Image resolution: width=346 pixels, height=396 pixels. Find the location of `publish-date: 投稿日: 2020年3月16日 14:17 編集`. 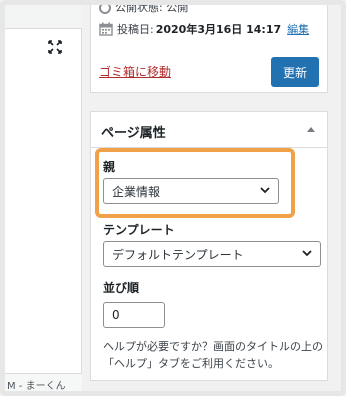

publish-date: 投稿日: 2020年3月16日 14:17 編集 is located at coordinates (204, 29).